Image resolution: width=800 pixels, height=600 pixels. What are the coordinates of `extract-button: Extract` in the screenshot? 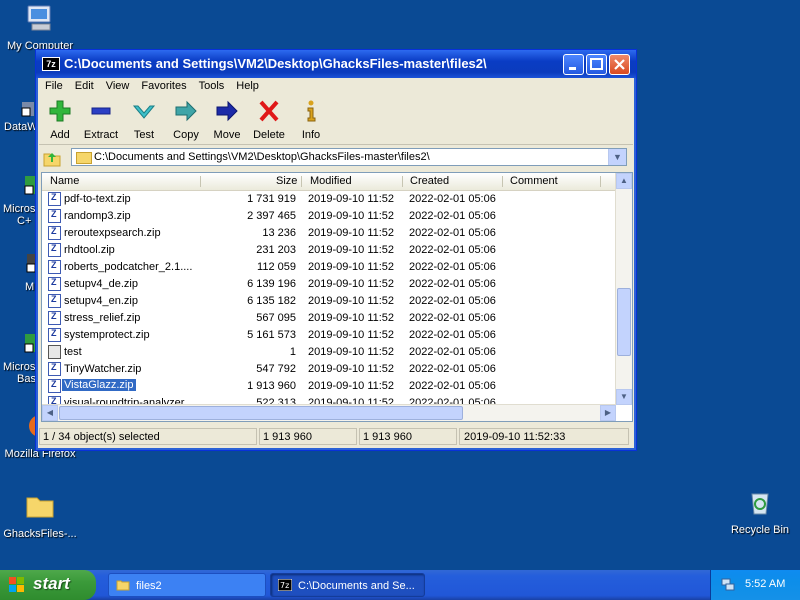 It's located at (101, 120).